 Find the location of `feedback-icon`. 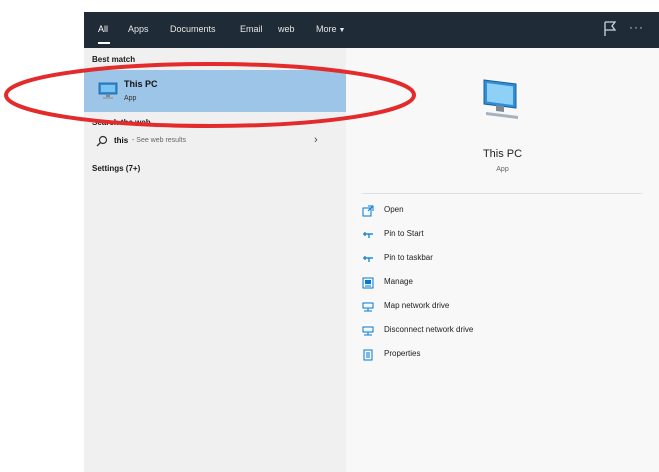

feedback-icon is located at coordinates (610, 29).